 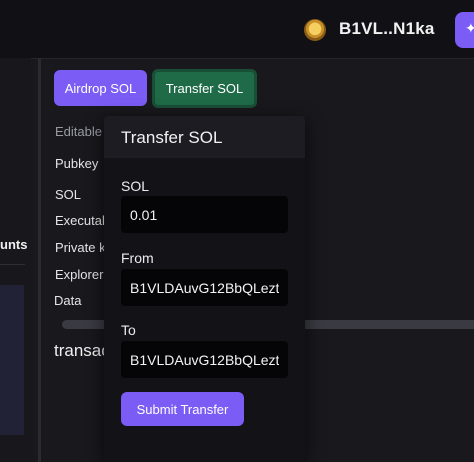 What do you see at coordinates (237, 29) in the screenshot?
I see `top-bar: B1VL..N1ka ✦` at bounding box center [237, 29].